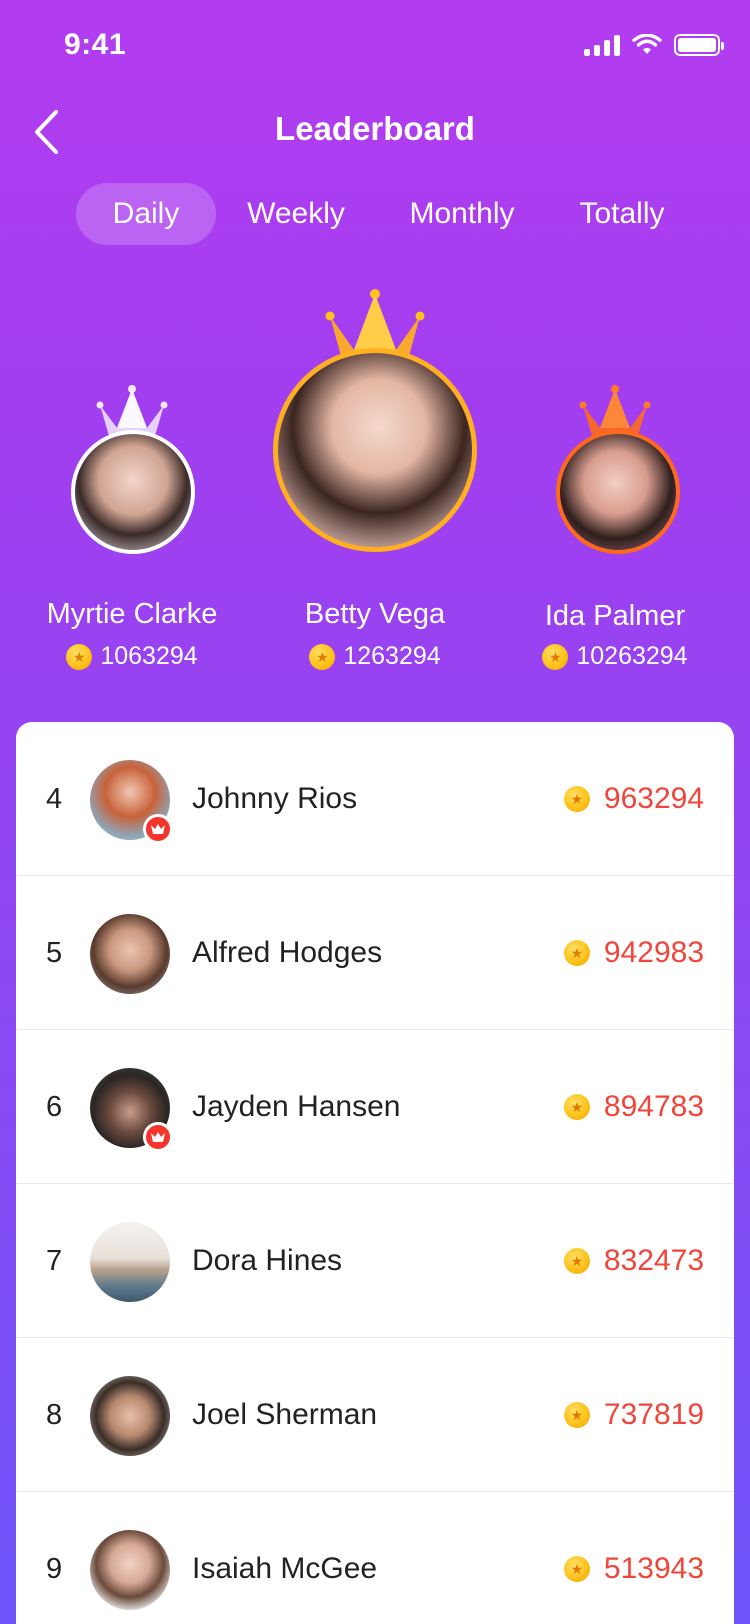 Image resolution: width=750 pixels, height=1624 pixels. I want to click on list-item: 7 Dora Hines ★ 832473, so click(375, 1261).